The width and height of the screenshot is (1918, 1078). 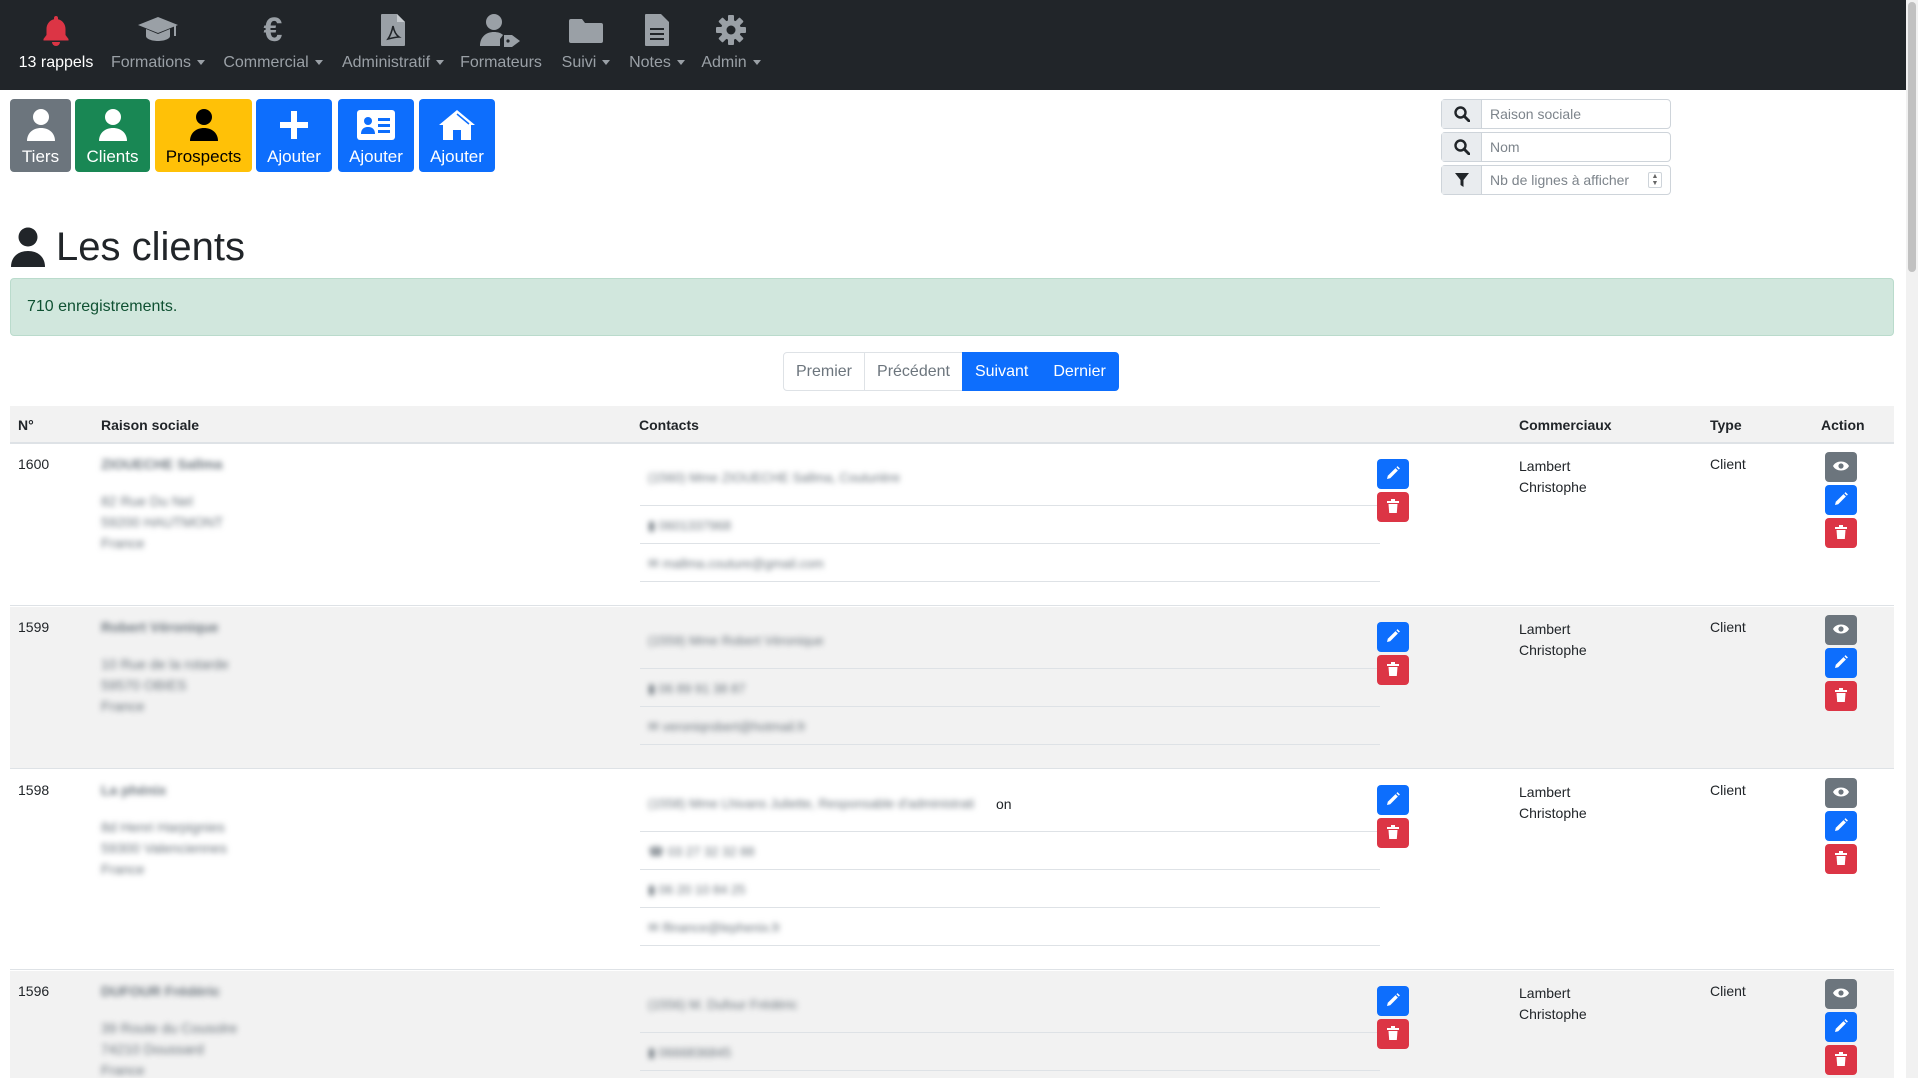 What do you see at coordinates (1010, 643) in the screenshot?
I see `contact-line: (1559) Mme Robert Véronique` at bounding box center [1010, 643].